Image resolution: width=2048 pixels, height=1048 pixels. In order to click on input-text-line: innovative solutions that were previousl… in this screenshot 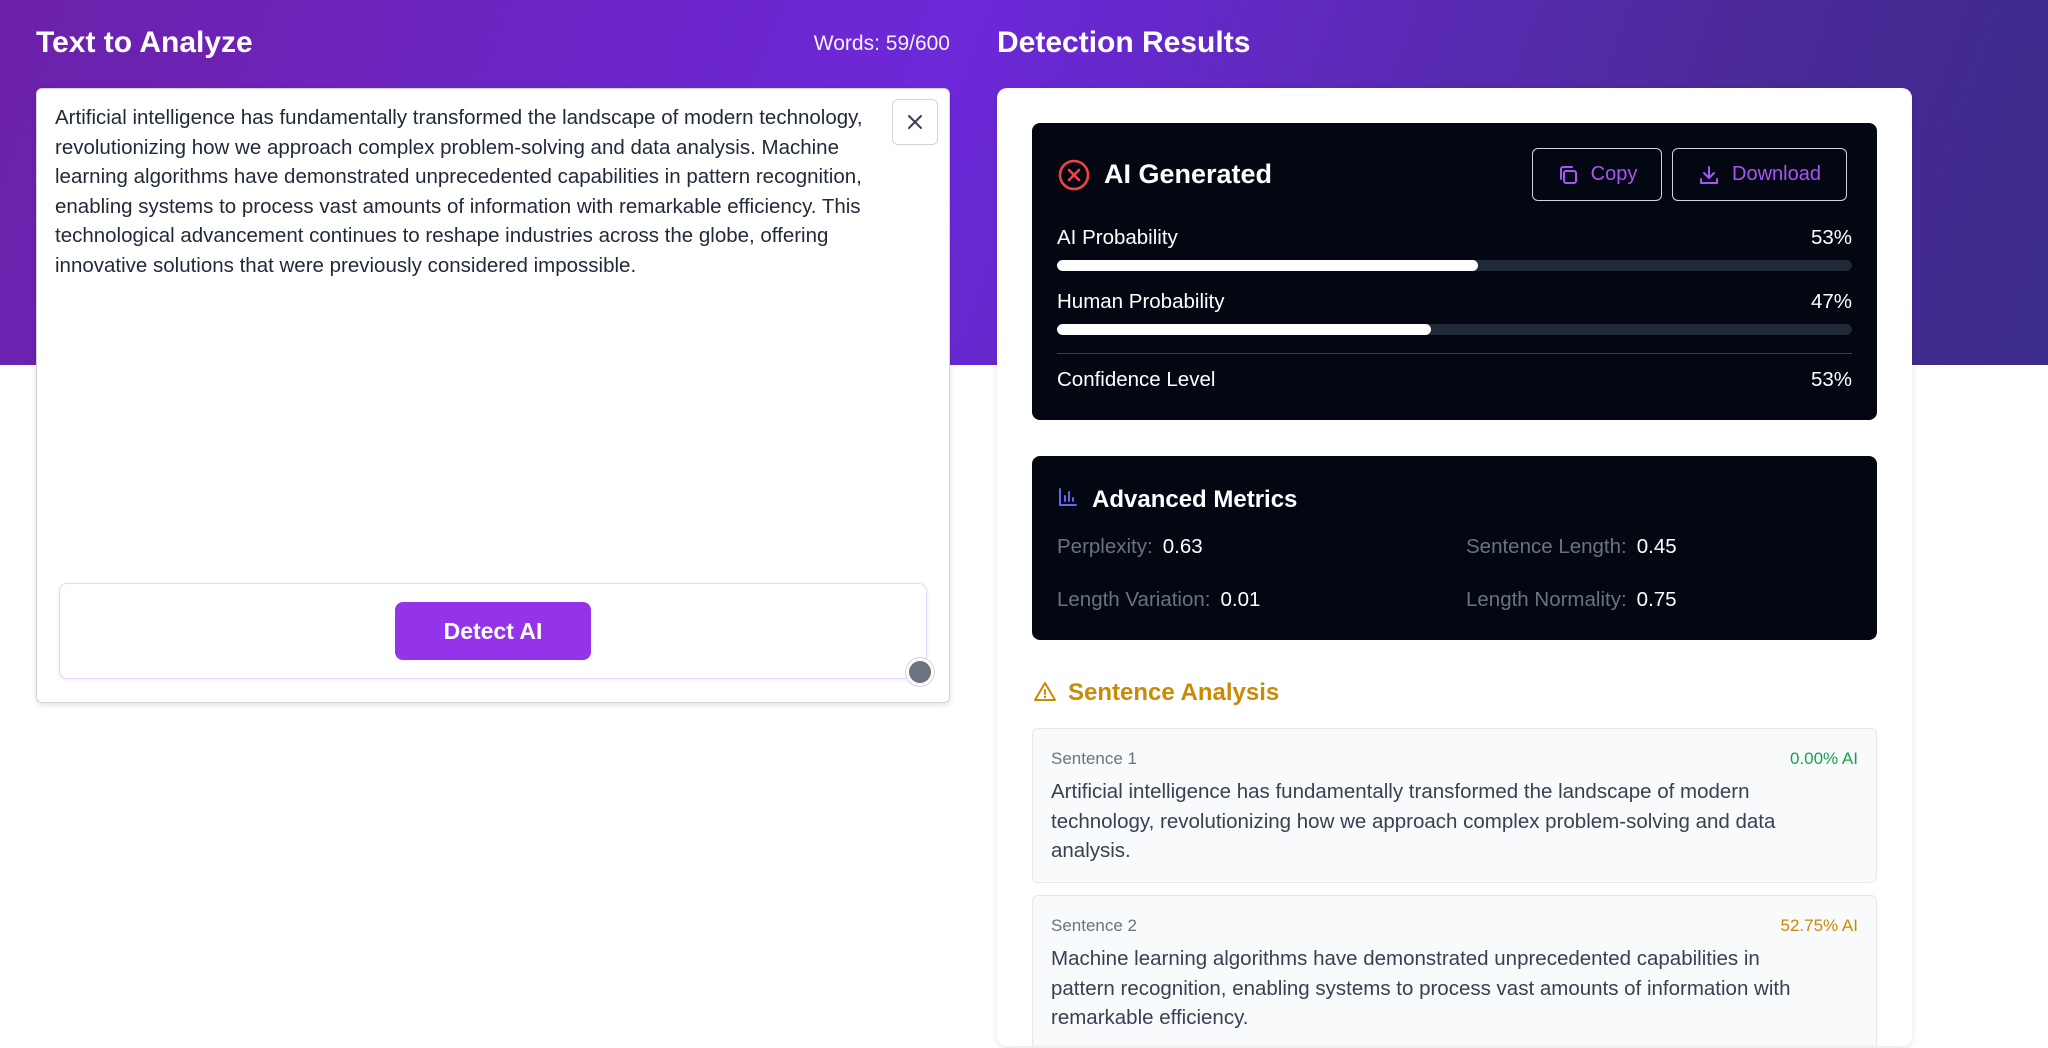, I will do `click(346, 265)`.